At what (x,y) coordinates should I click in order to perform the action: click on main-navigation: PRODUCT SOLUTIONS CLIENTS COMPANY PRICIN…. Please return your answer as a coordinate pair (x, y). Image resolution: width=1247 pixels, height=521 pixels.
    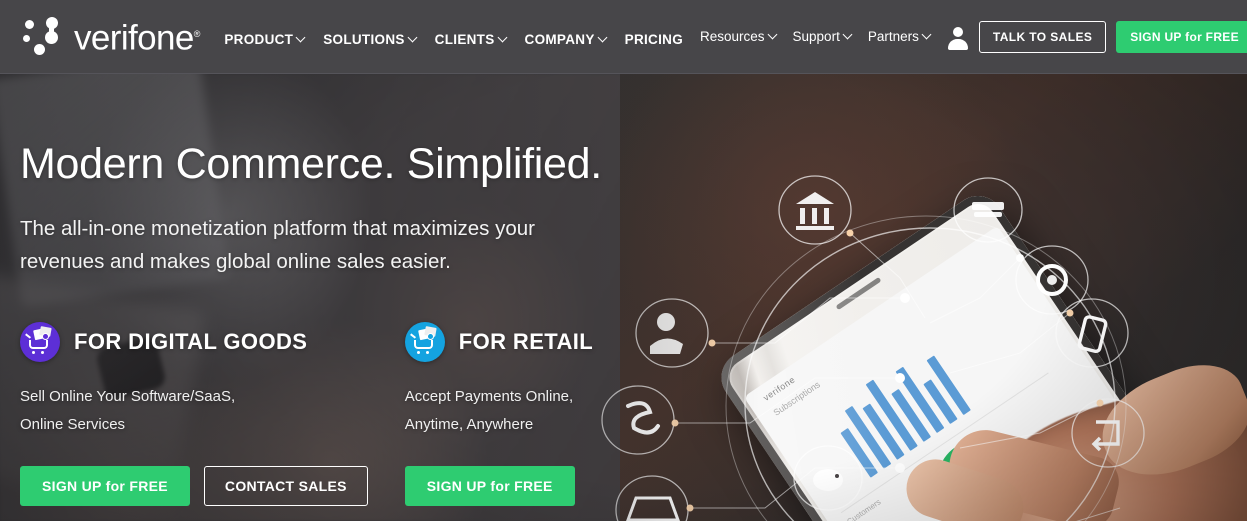
    Looking at the image, I should click on (453, 36).